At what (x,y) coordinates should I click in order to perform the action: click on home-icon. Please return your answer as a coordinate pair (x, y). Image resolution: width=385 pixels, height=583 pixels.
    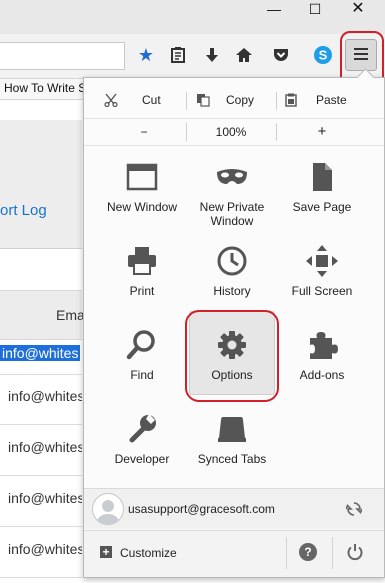
    Looking at the image, I should click on (244, 55).